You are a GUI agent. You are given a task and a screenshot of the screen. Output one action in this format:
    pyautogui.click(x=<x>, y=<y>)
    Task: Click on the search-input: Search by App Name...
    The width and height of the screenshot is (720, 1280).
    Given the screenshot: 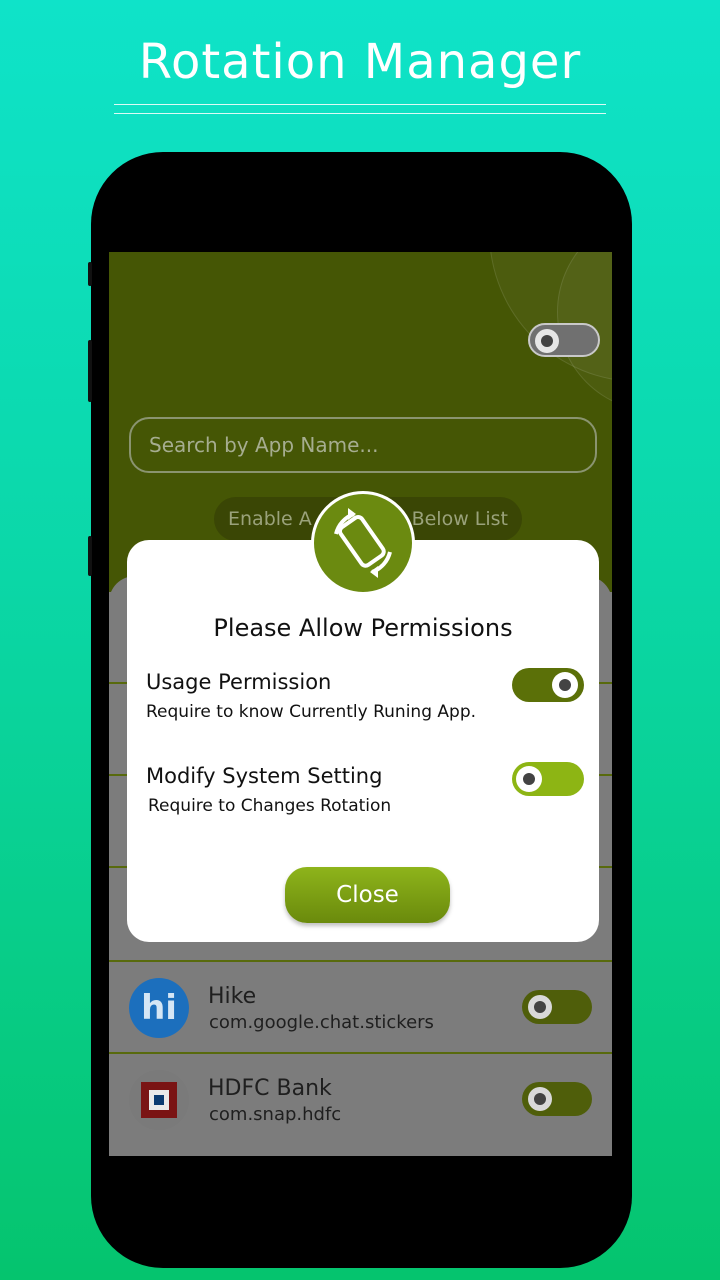 What is the action you would take?
    pyautogui.click(x=363, y=445)
    